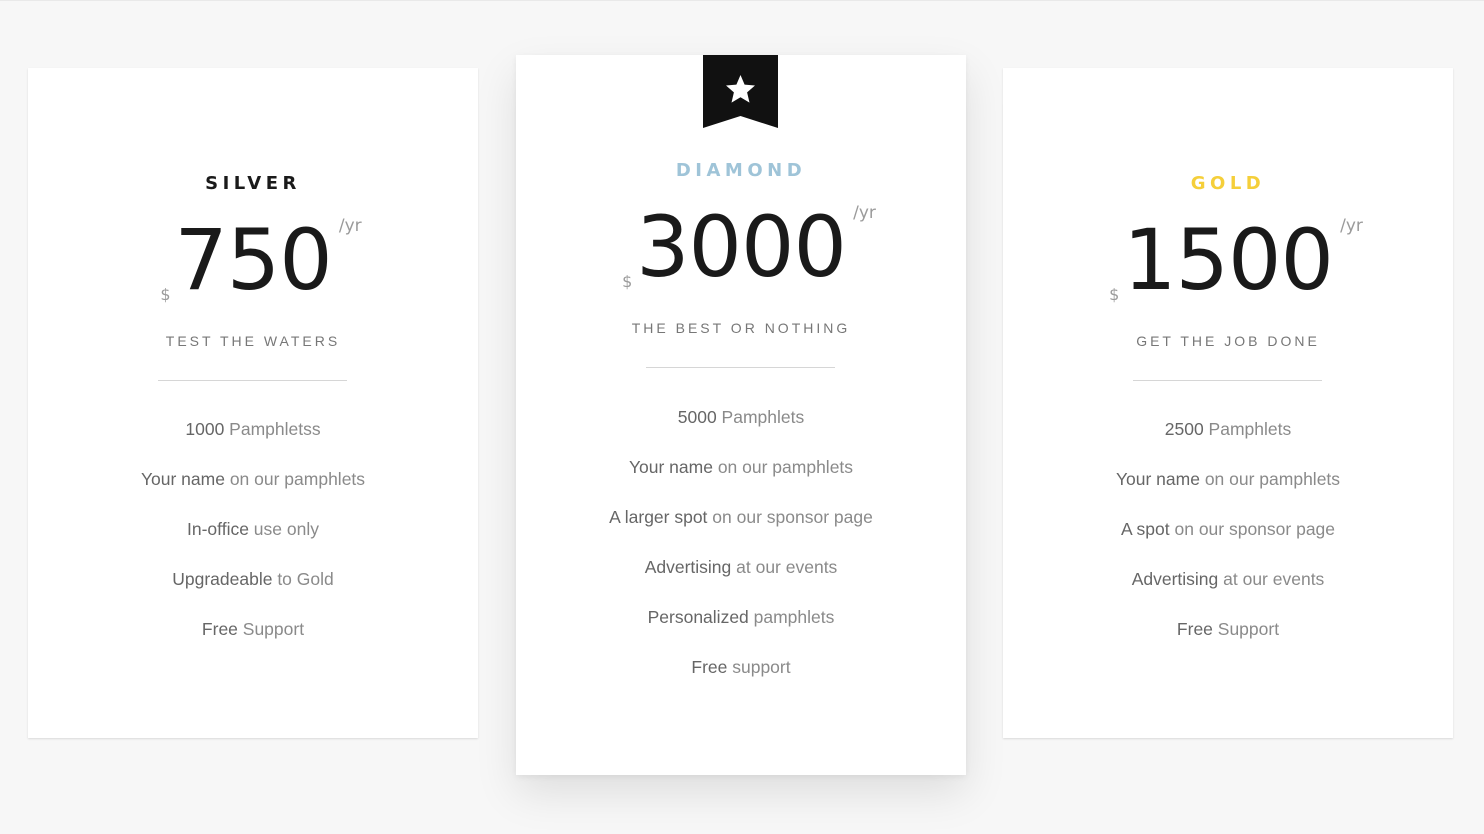 The image size is (1484, 834). I want to click on price-amount: 1500, so click(1228, 260).